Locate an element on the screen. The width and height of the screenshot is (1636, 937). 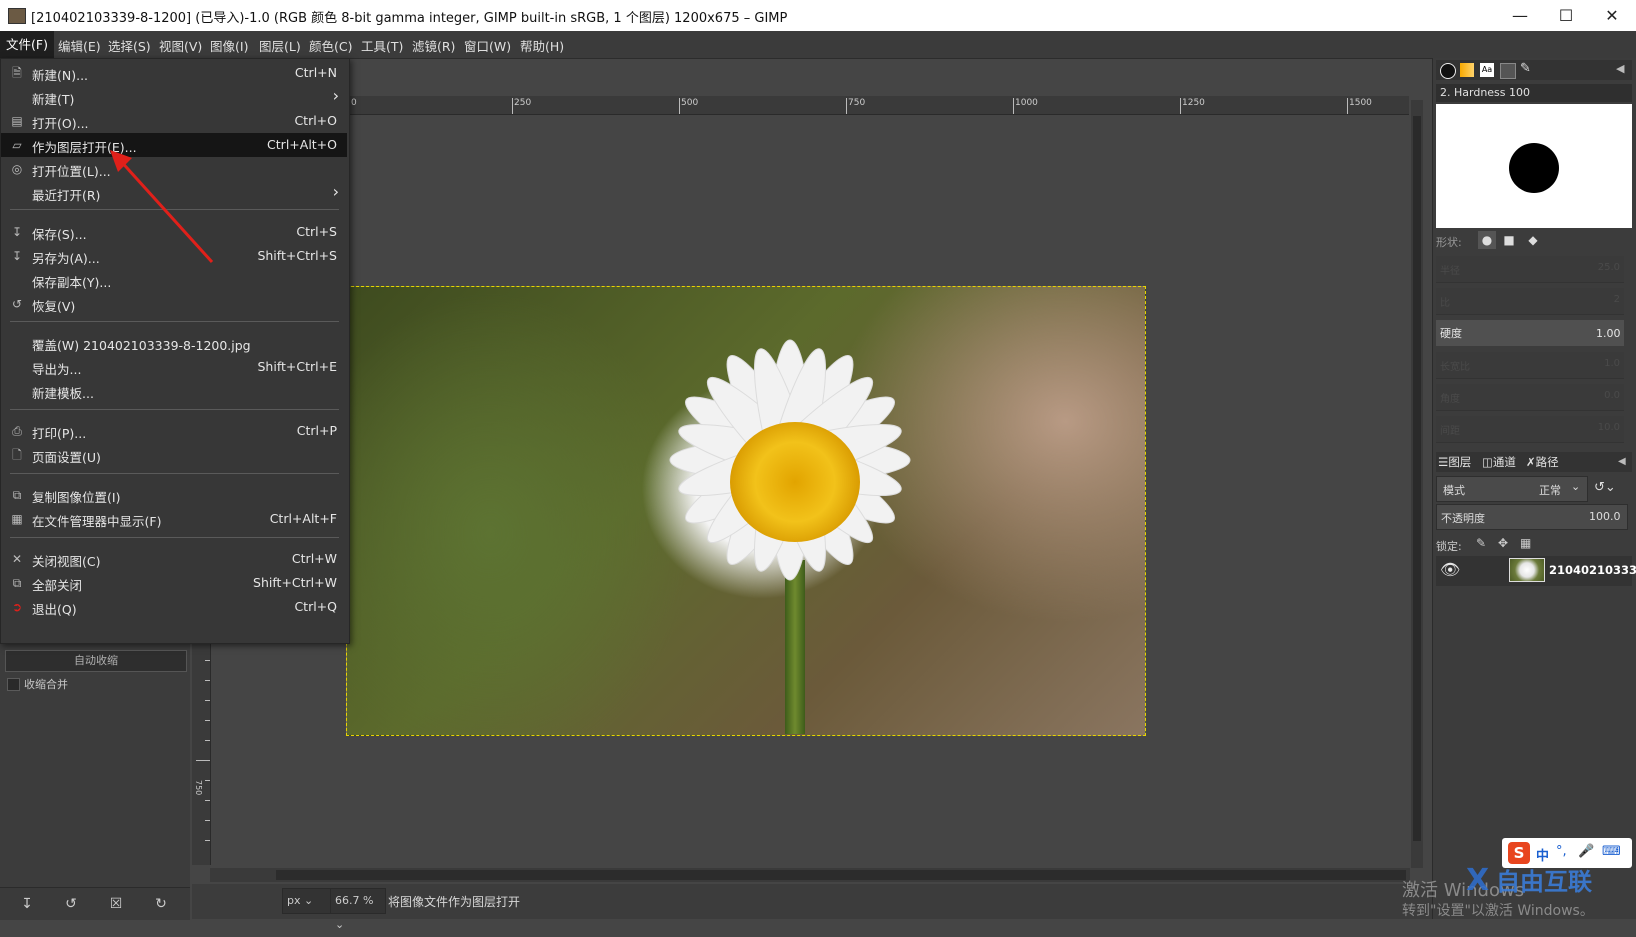
menu-item-page-setup: 🗋 页面设置(U) is located at coordinates (174, 455).